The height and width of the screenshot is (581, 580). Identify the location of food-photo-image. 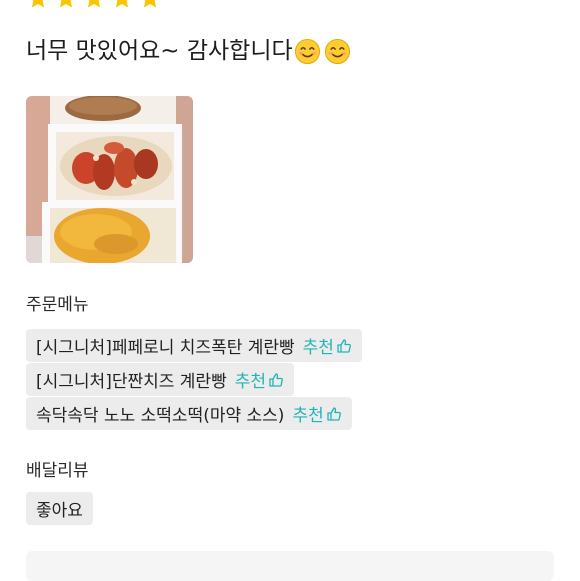
(109, 179).